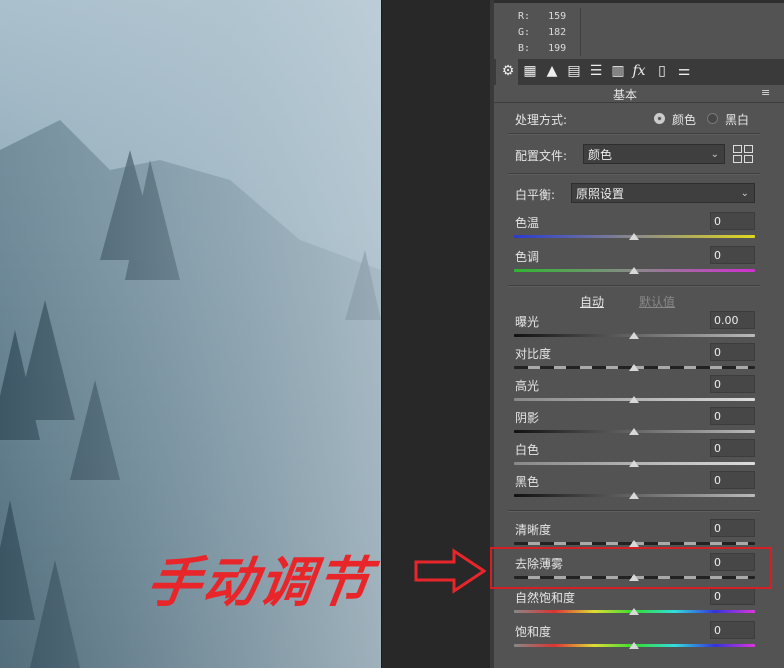 The image size is (784, 668). I want to click on annotation-text: 手动调节, so click(259, 582).